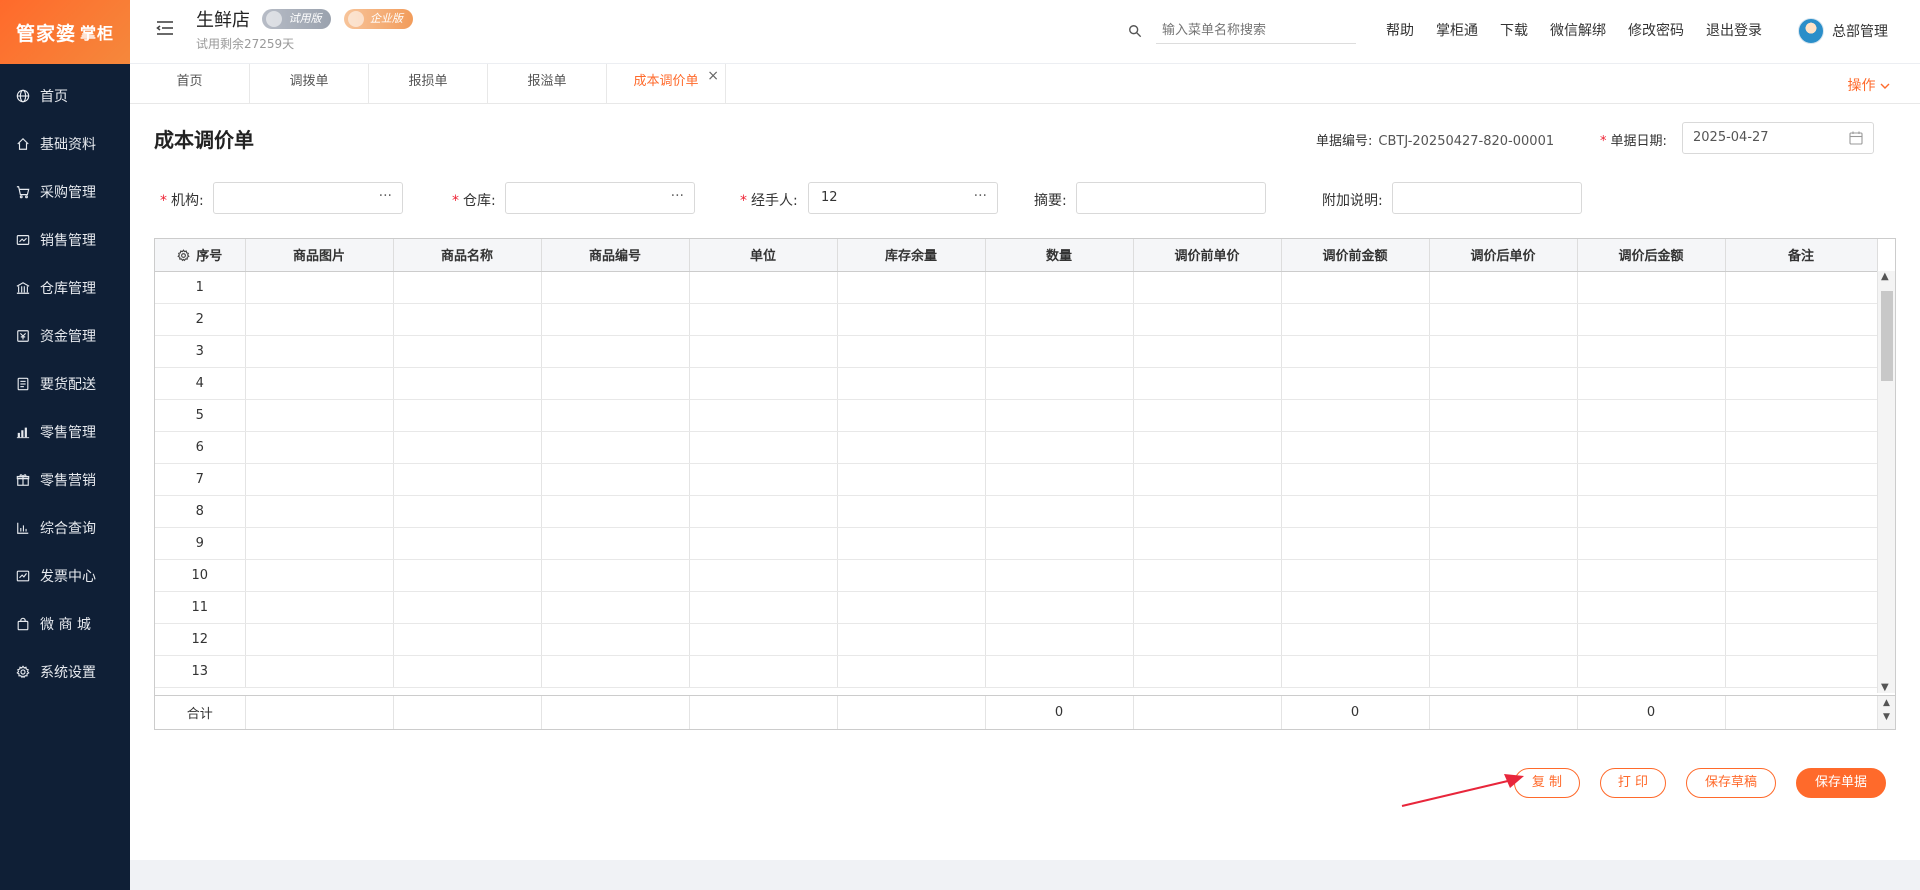 This screenshot has height=890, width=1920. I want to click on save-draft-button: 保存草稿, so click(1731, 783).